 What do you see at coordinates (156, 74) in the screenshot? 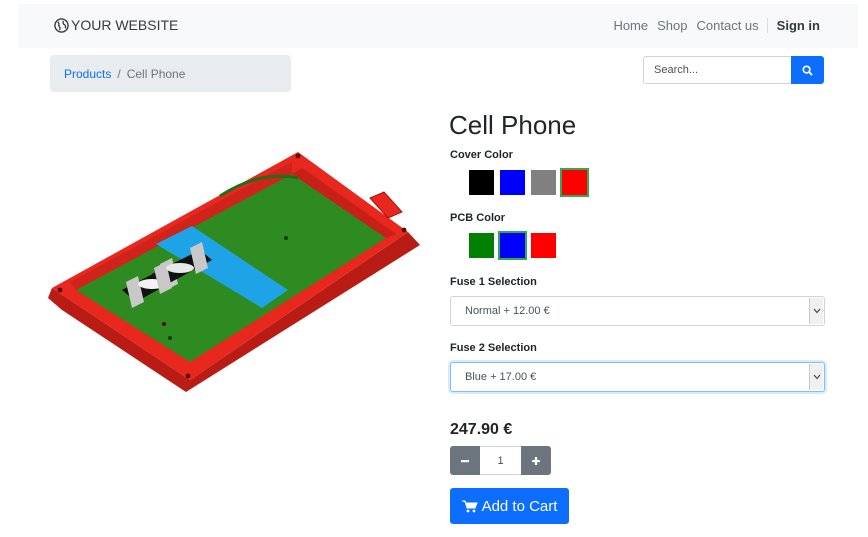
I see `breadcrumb-current: Cell Phone` at bounding box center [156, 74].